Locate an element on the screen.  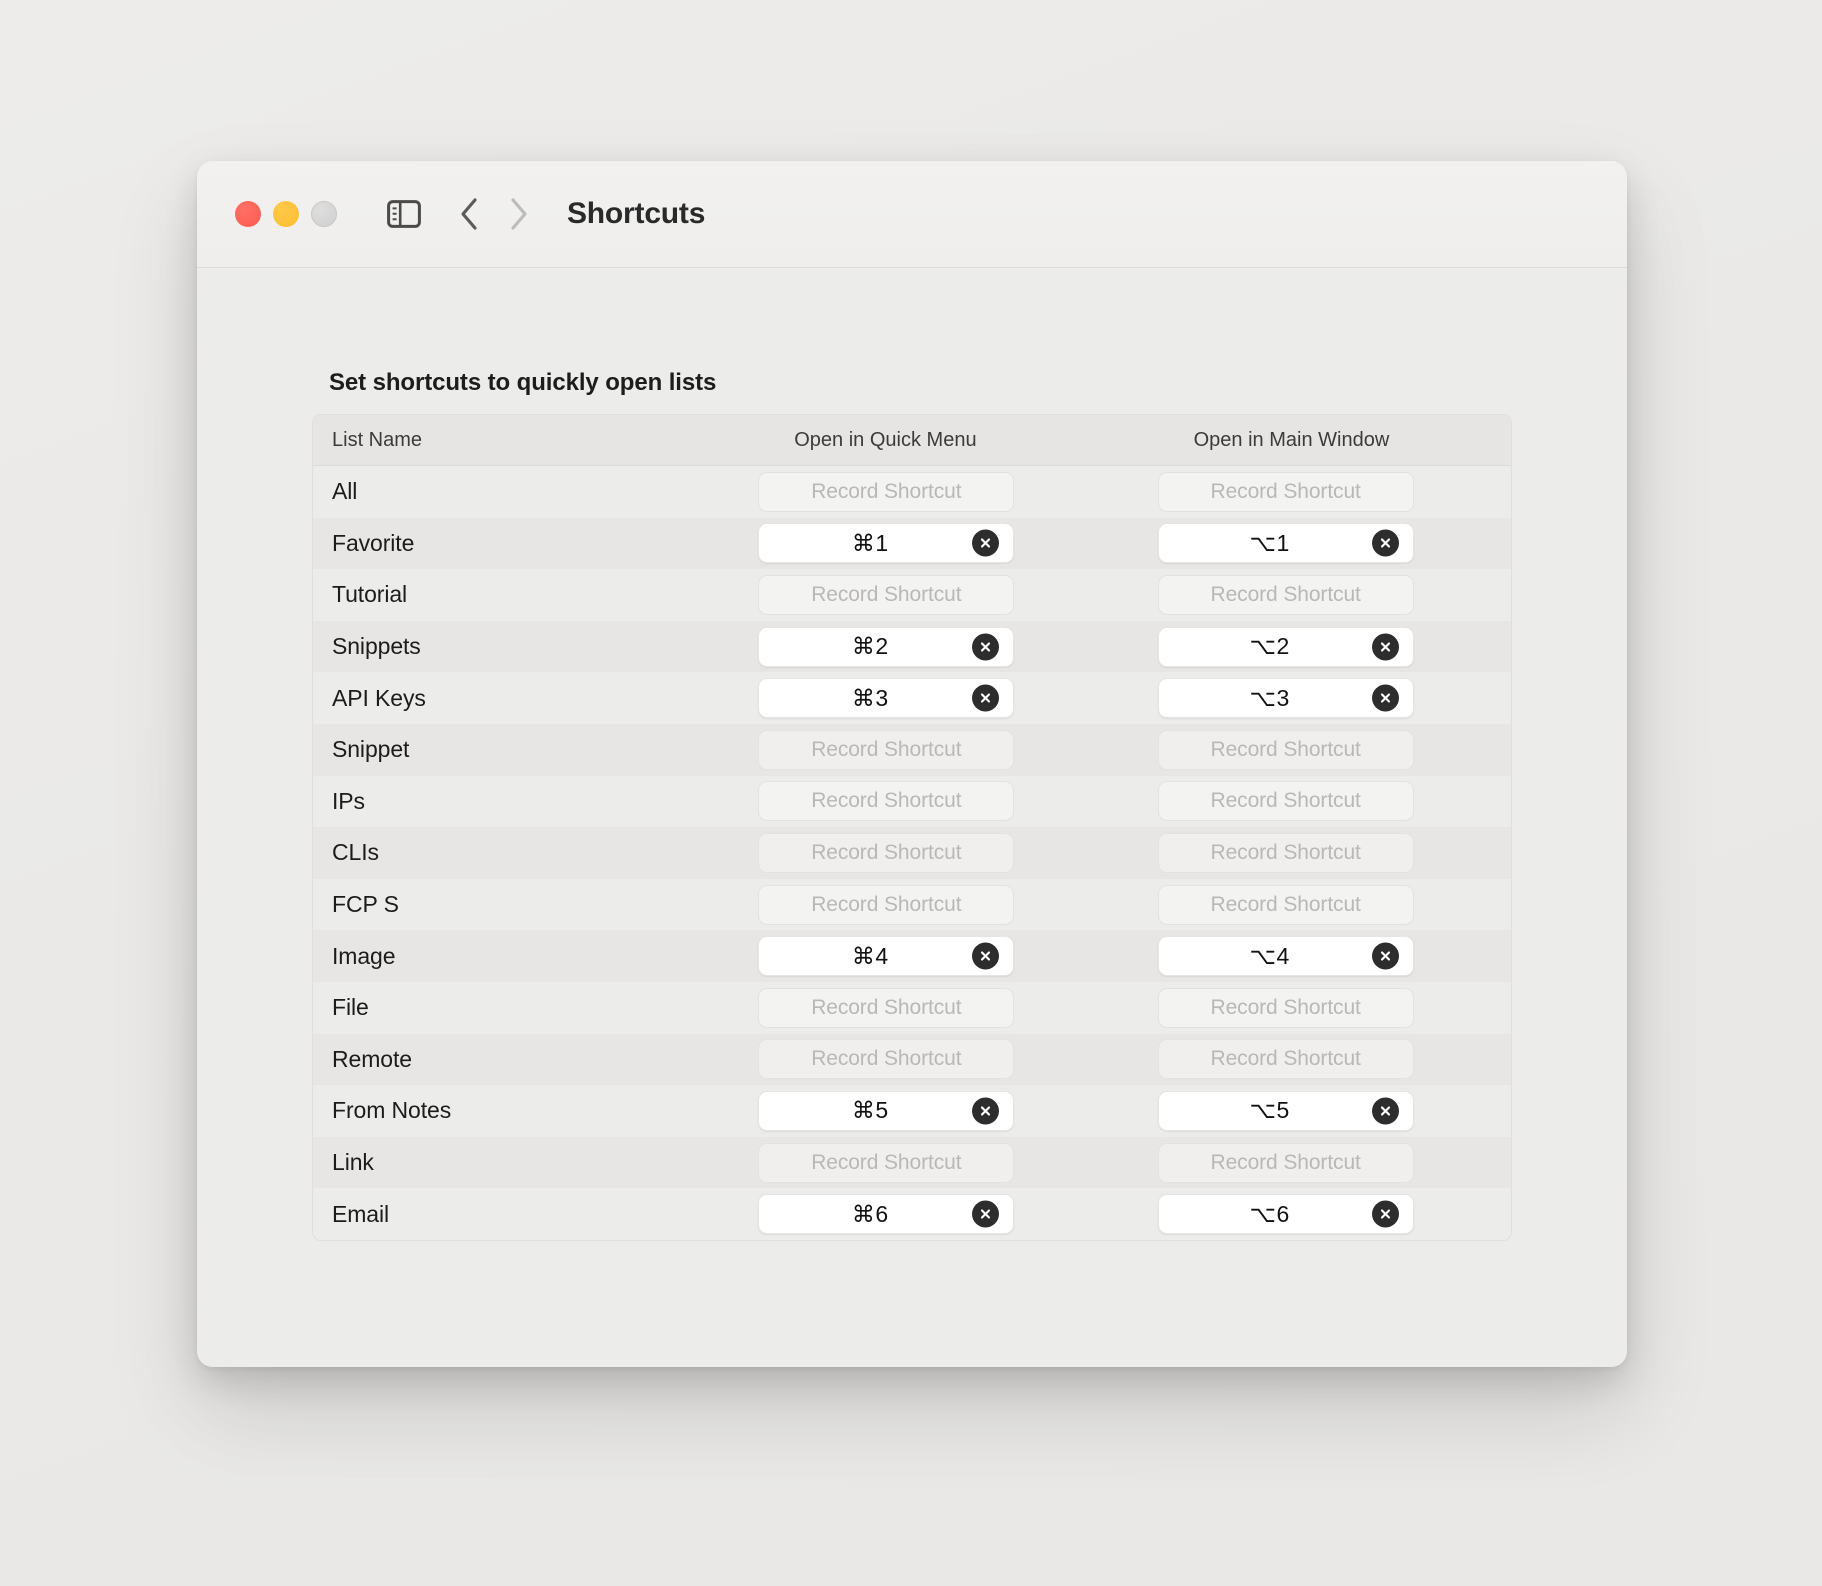
shortcut-keys-label: ⌥6 is located at coordinates (1269, 1213).